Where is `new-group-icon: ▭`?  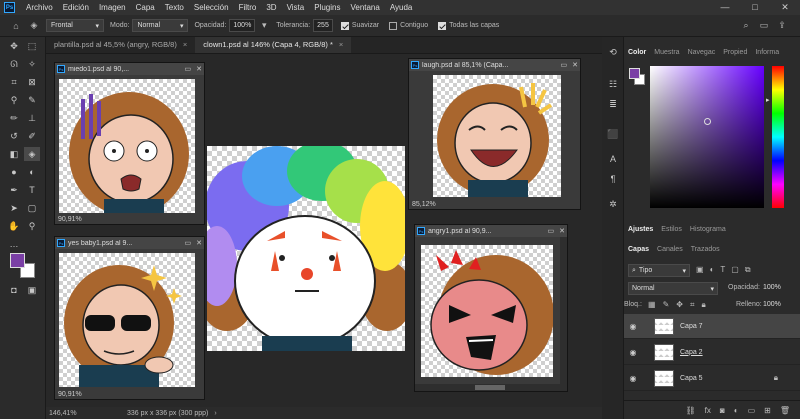 new-group-icon: ▭ is located at coordinates (752, 410).